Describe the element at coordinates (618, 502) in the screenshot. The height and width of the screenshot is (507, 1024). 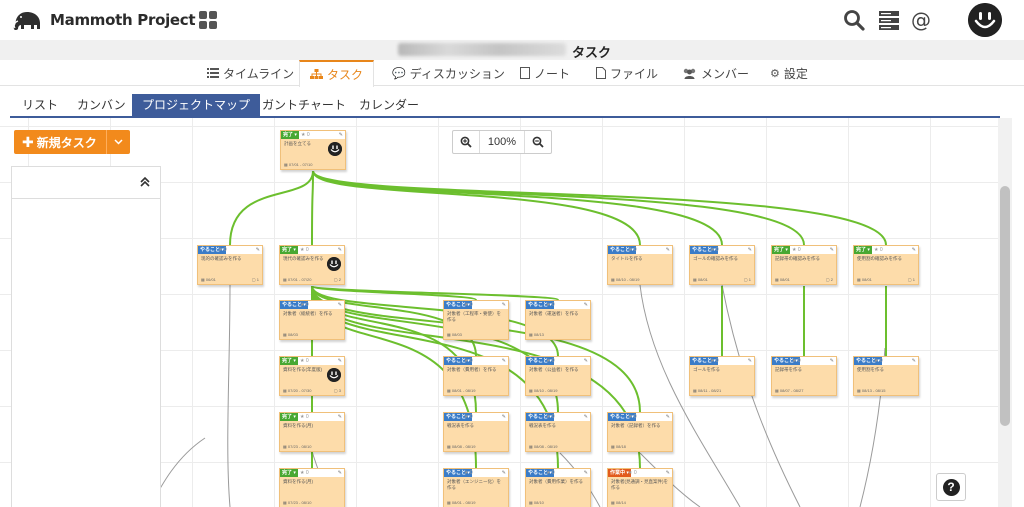
I see `task-date: ▦ 08/14` at that location.